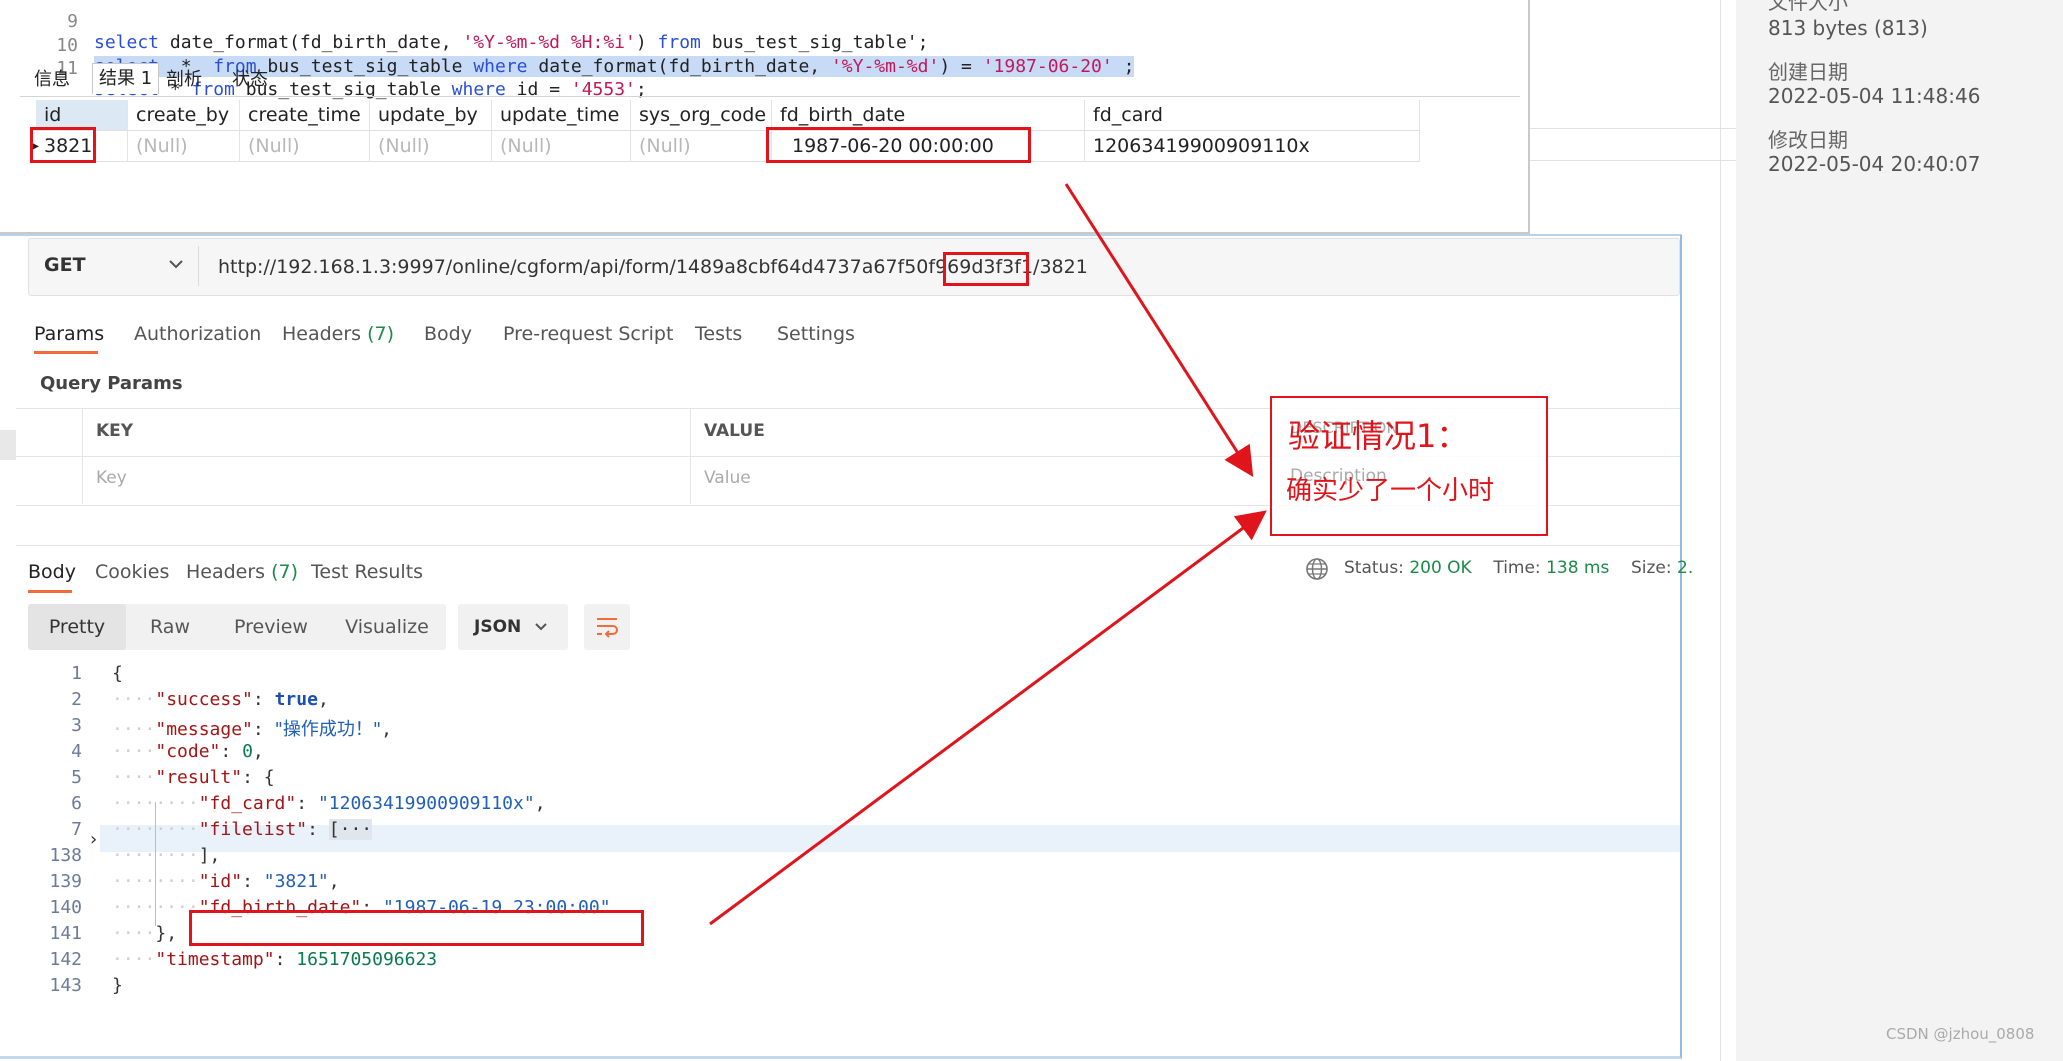 Image resolution: width=2063 pixels, height=1061 pixels. What do you see at coordinates (1960, 1034) in the screenshot?
I see `watermark: CSDN @jzhou_0808` at bounding box center [1960, 1034].